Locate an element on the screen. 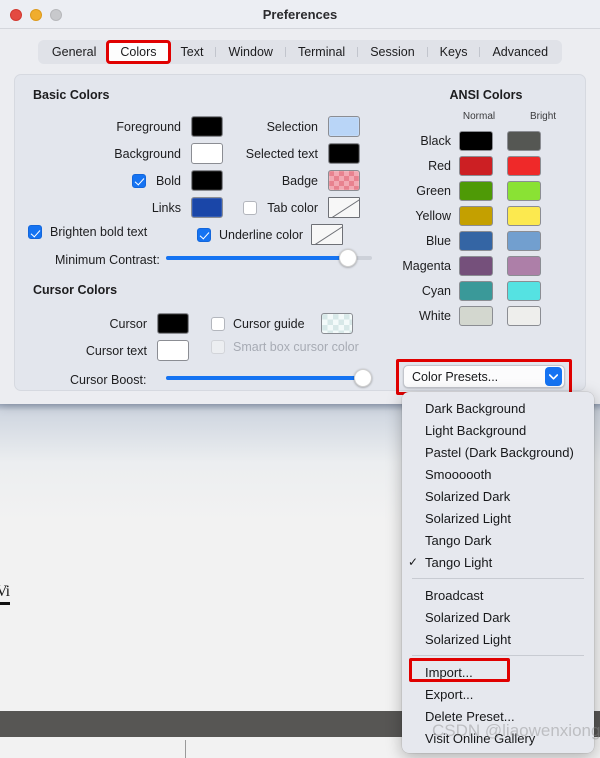  chevron-down-icon is located at coordinates (553, 376).